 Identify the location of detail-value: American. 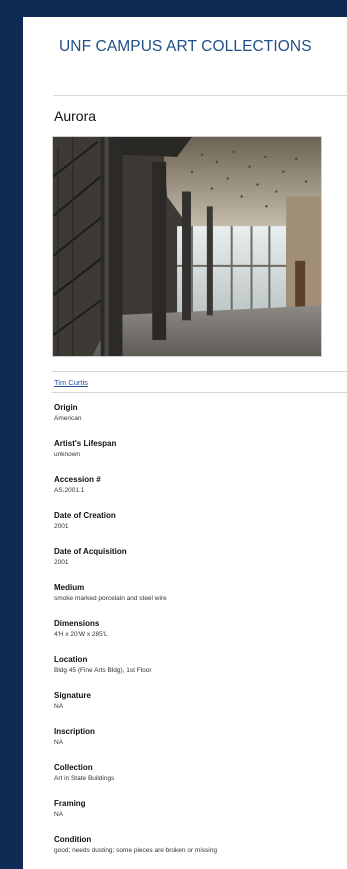
(68, 418).